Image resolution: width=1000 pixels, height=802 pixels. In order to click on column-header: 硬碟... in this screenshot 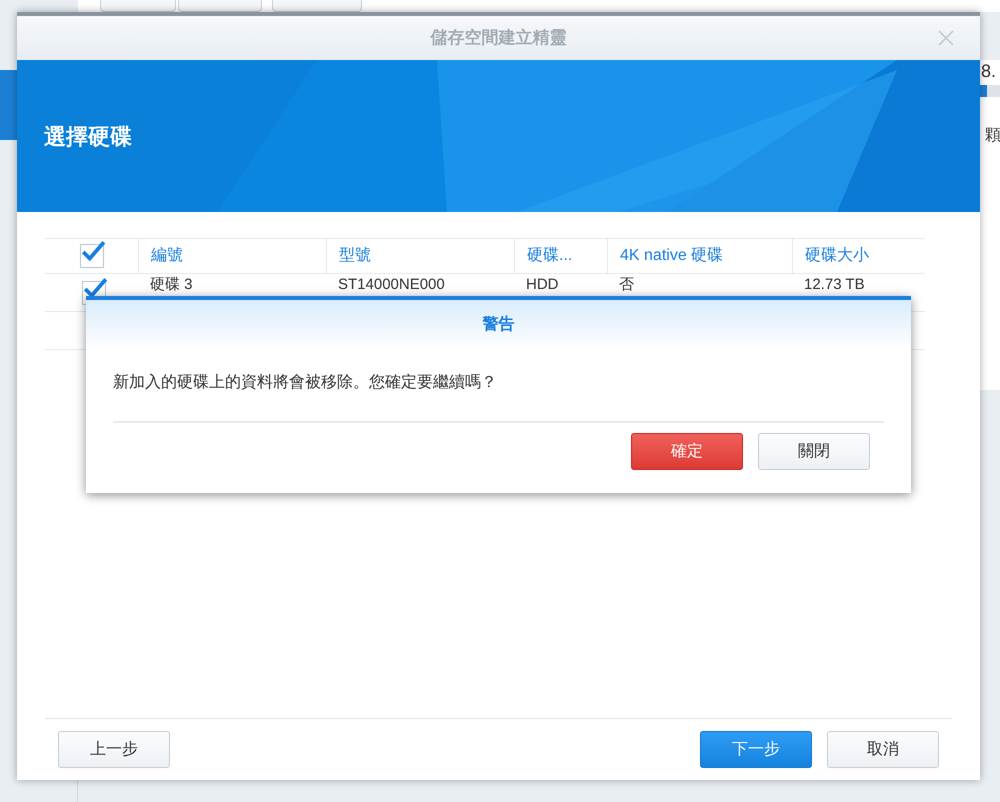, I will do `click(549, 256)`.